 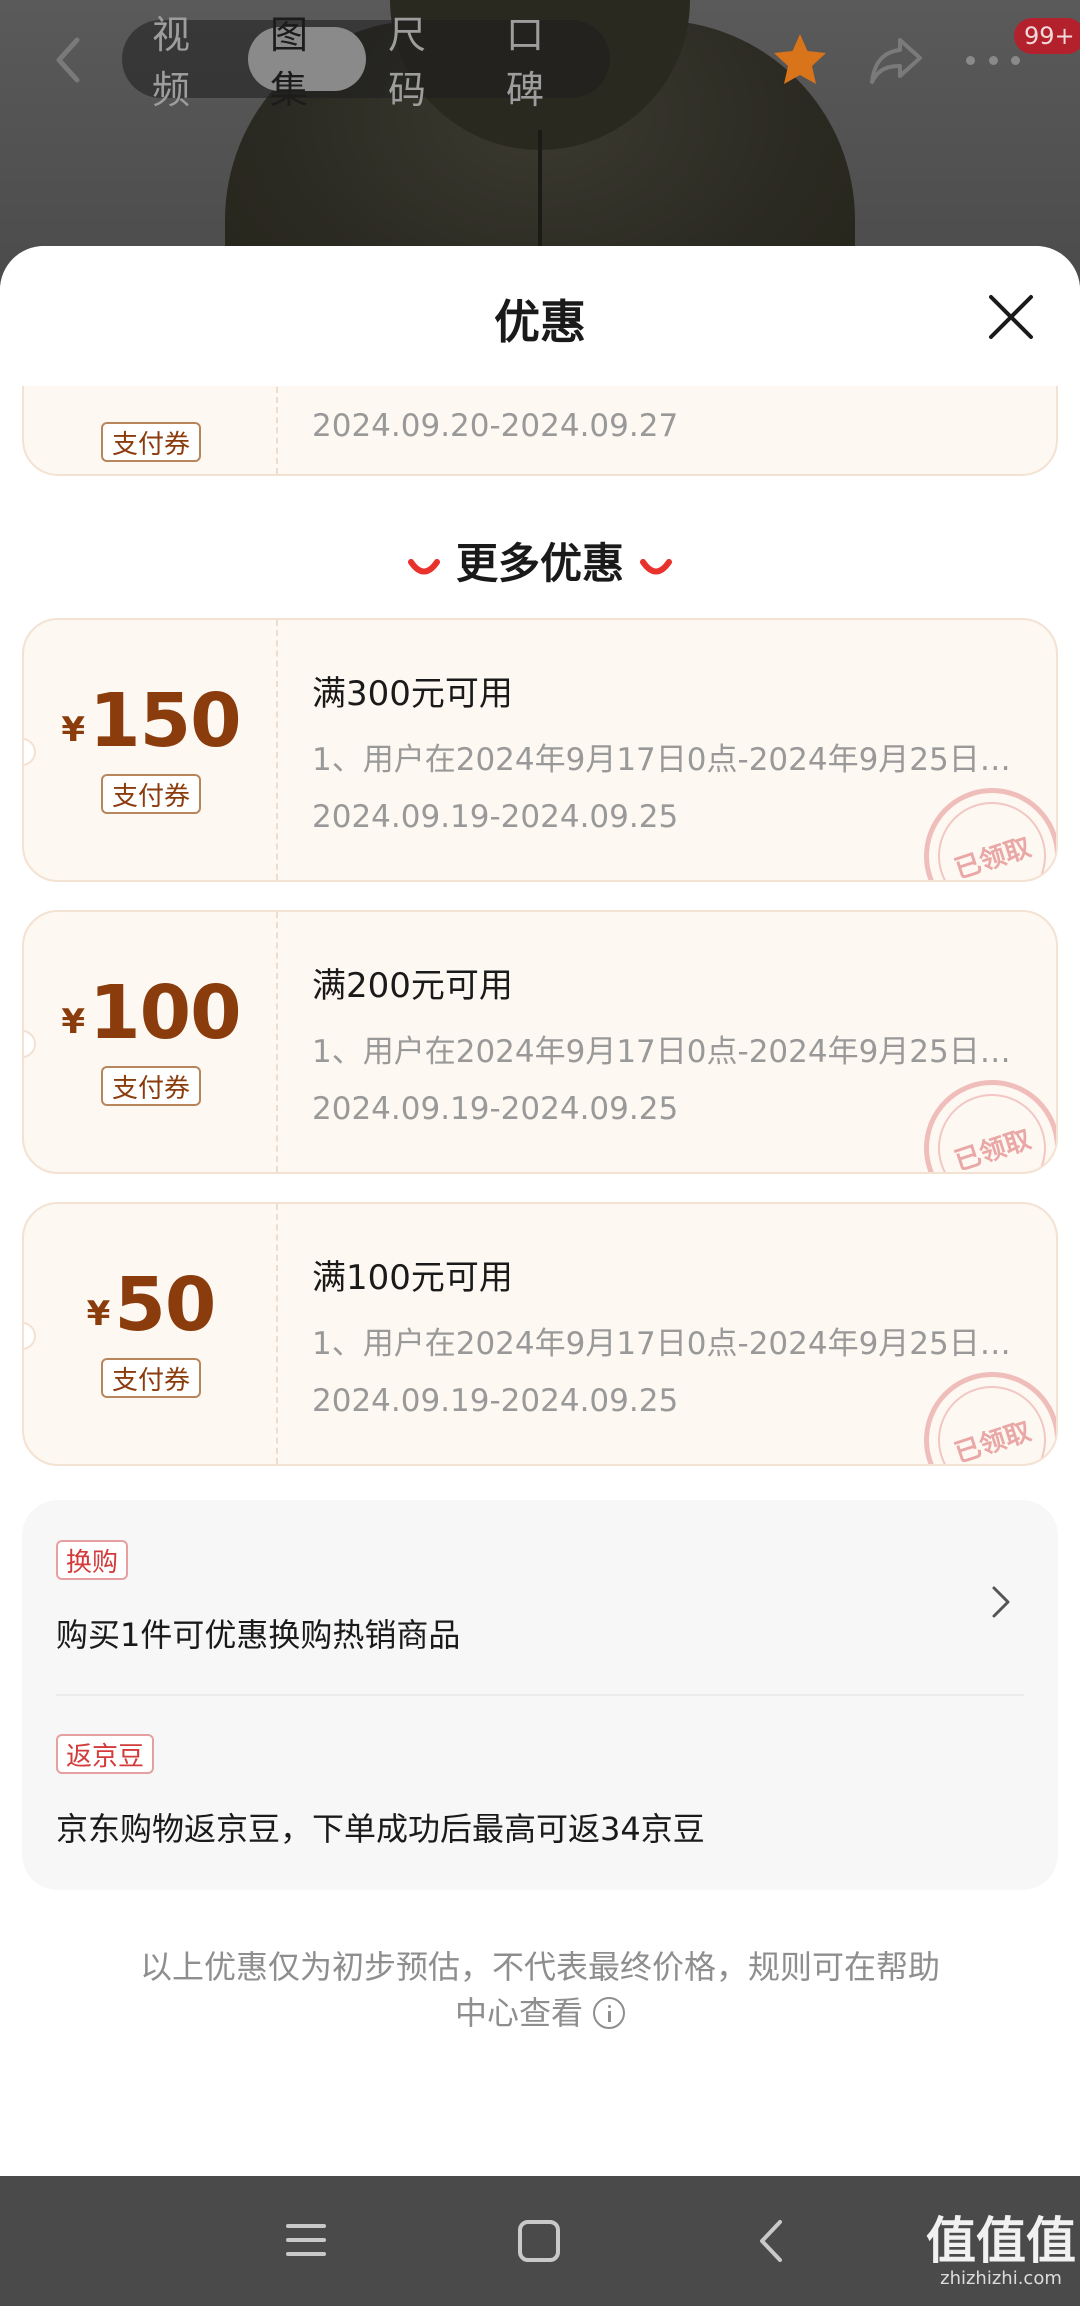 What do you see at coordinates (92, 1560) in the screenshot?
I see `promo-tag: 换购` at bounding box center [92, 1560].